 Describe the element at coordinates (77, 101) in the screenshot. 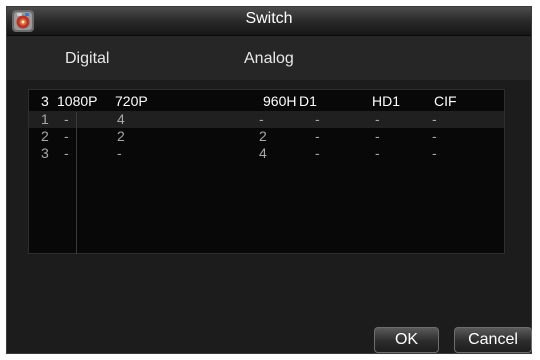

I see `column-header-1080p: 1080P` at that location.